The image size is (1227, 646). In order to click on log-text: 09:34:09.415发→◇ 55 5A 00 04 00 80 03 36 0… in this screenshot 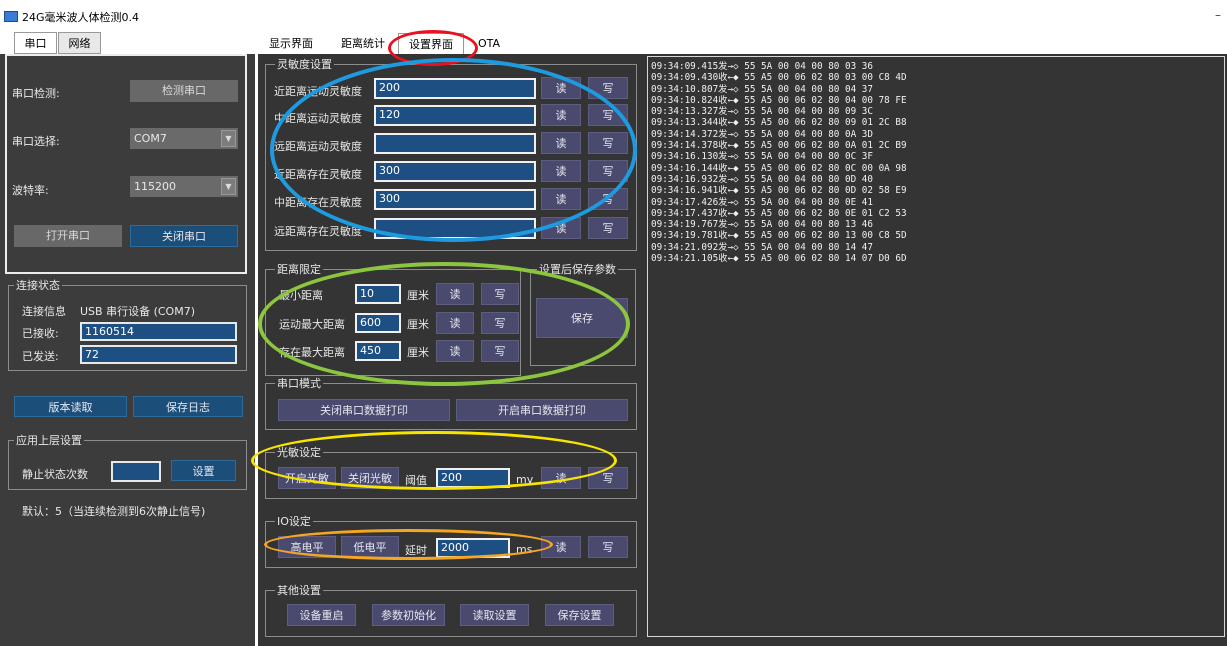, I will do `click(779, 162)`.